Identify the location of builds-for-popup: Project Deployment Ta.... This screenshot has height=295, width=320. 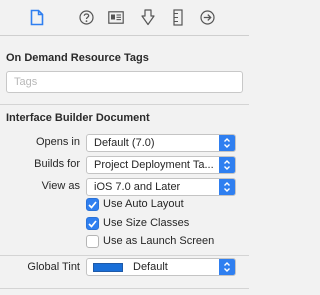
(161, 165).